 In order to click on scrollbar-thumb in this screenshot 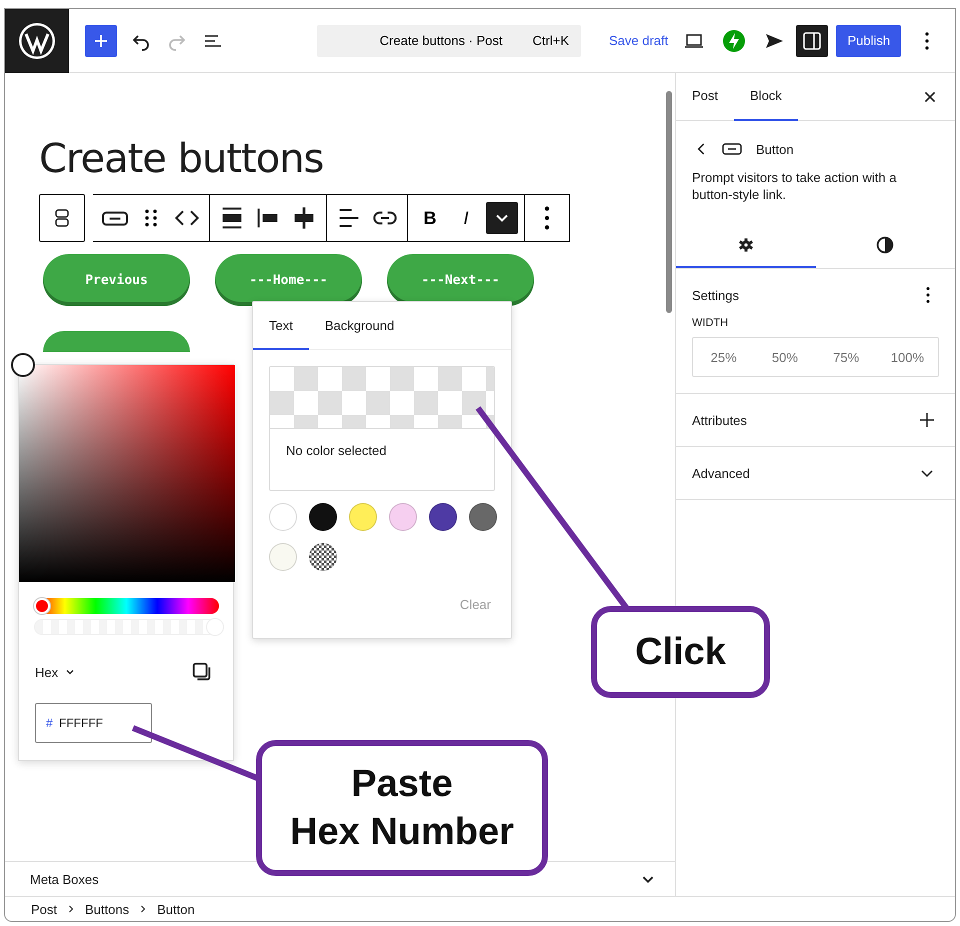, I will do `click(669, 202)`.